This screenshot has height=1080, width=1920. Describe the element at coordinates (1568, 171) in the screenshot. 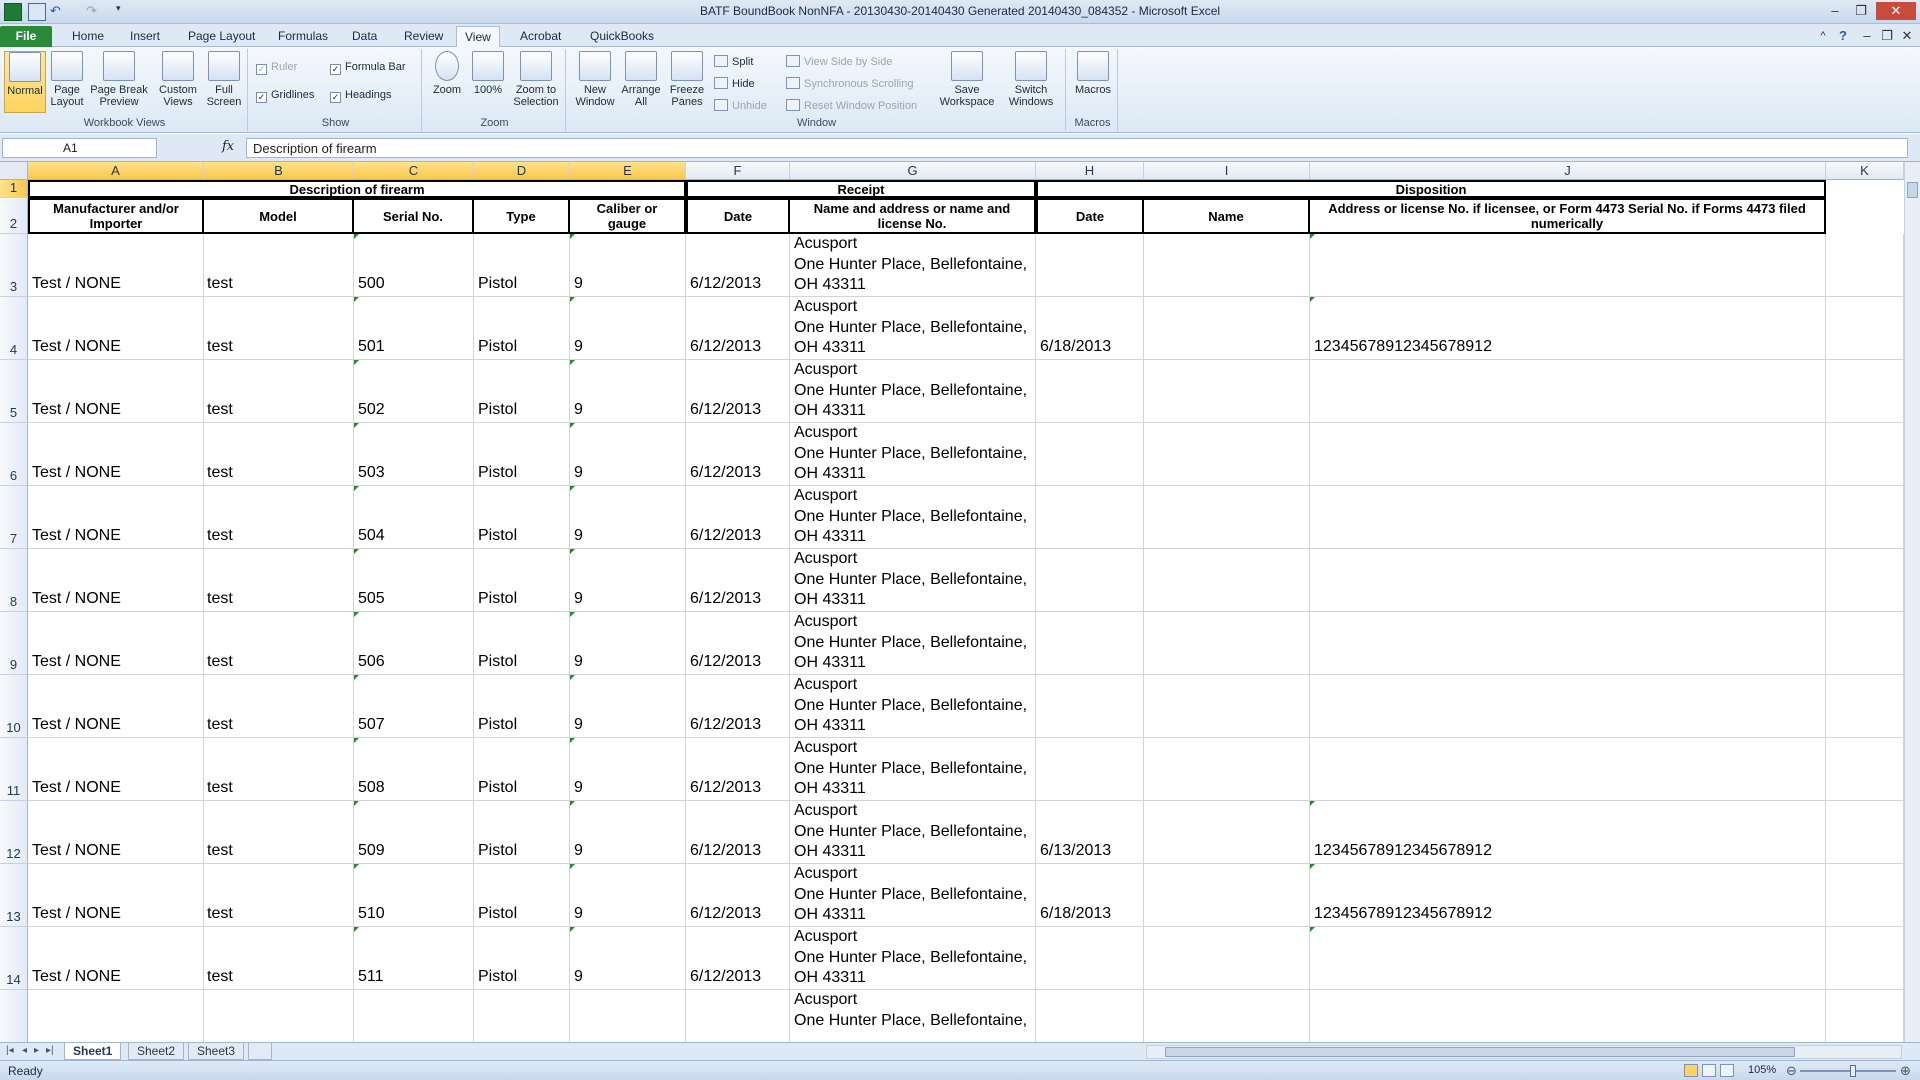

I see `column-header-j: J` at that location.